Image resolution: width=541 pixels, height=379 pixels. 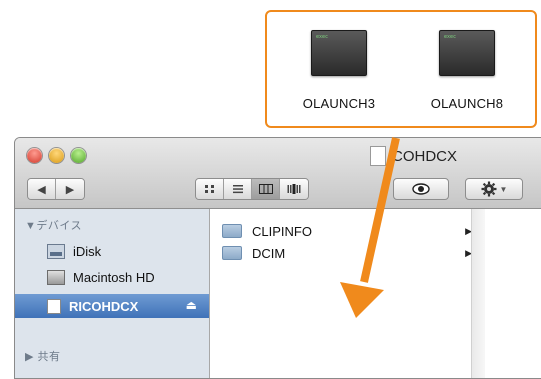 I want to click on zoom-button, so click(x=78, y=155).